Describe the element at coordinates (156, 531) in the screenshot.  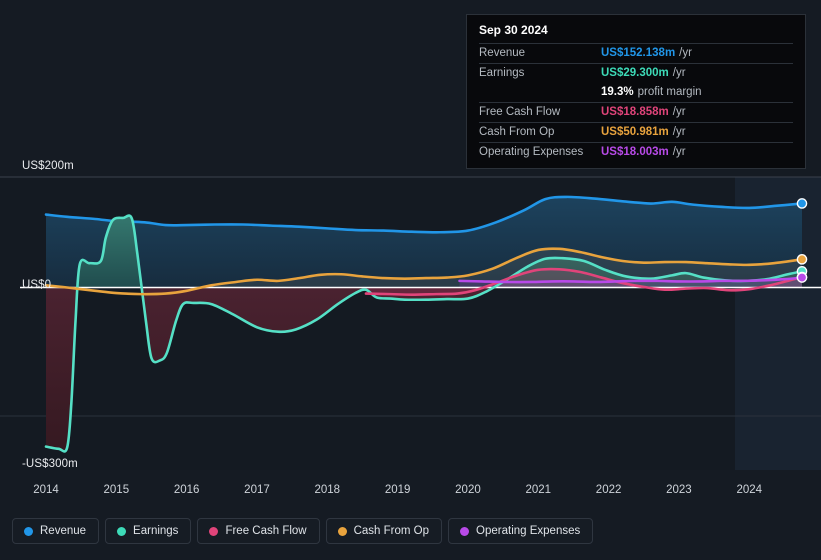
I see `legend-item-label: Earnings` at that location.